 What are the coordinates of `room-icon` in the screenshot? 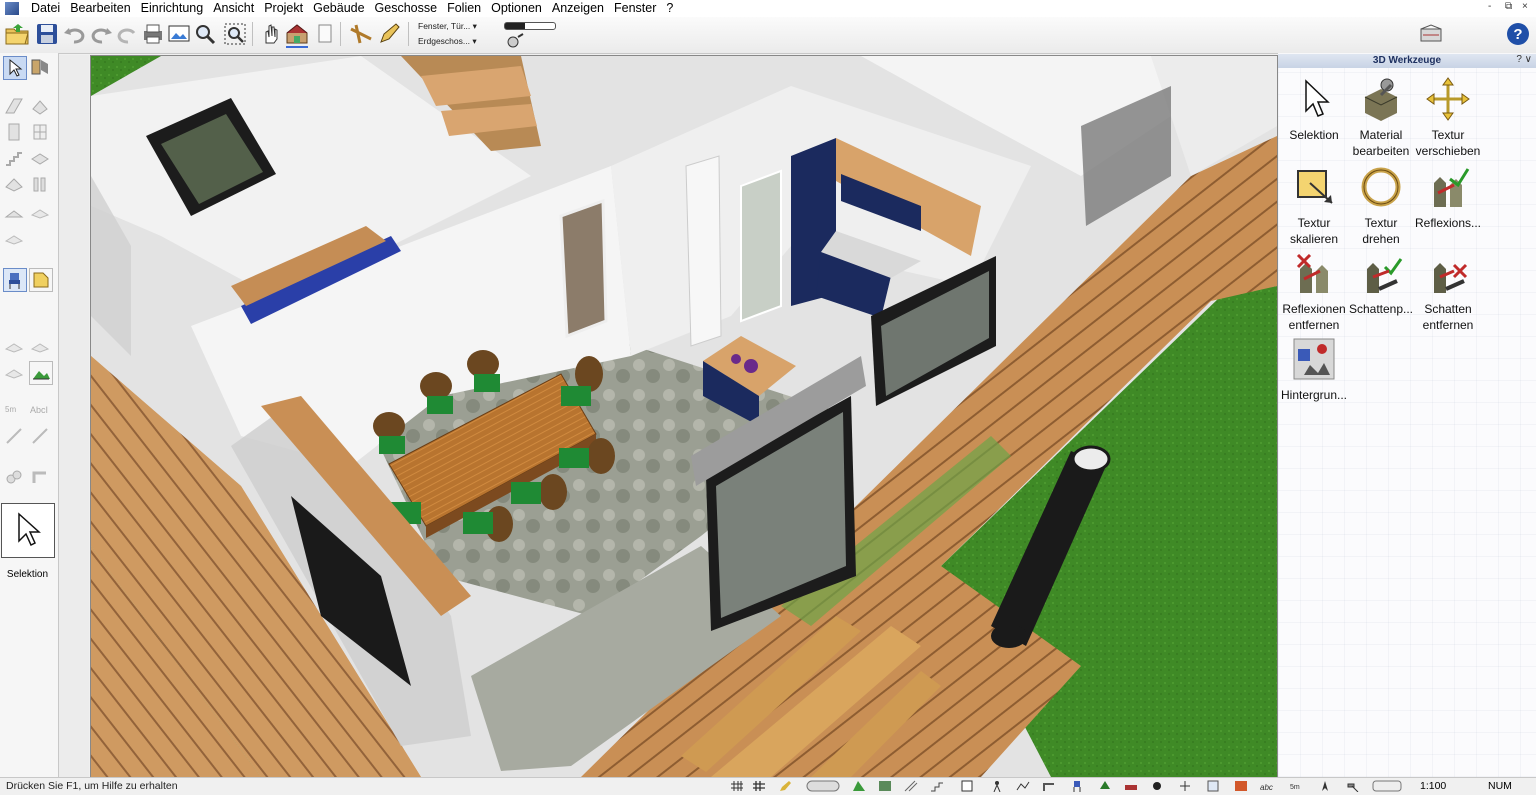 It's located at (40, 106).